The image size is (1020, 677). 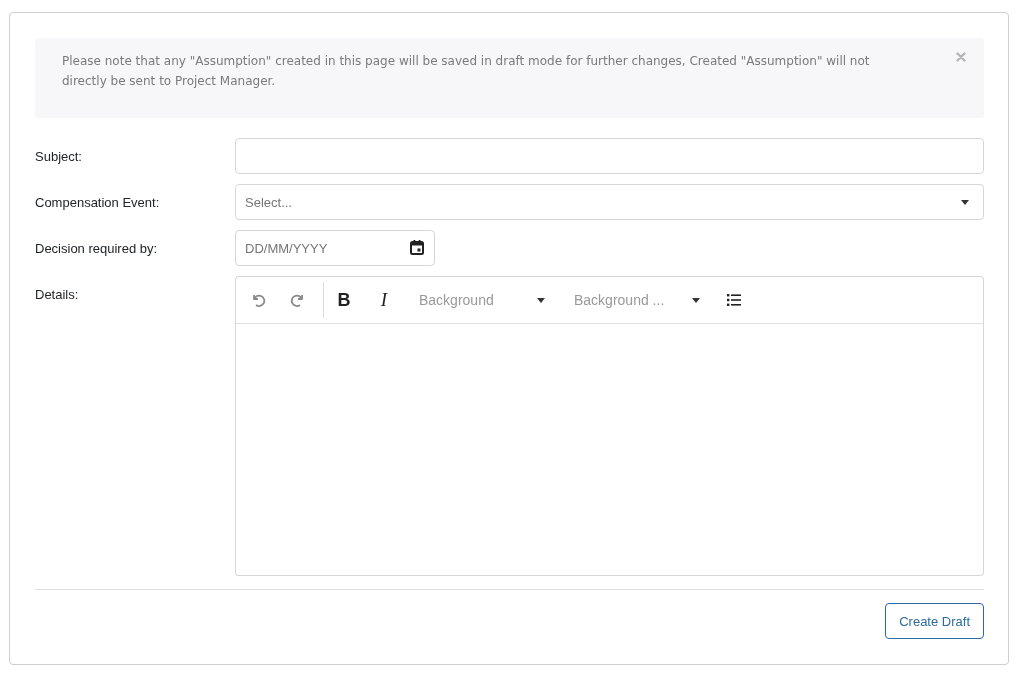 What do you see at coordinates (298, 300) in the screenshot?
I see `redo-icon` at bounding box center [298, 300].